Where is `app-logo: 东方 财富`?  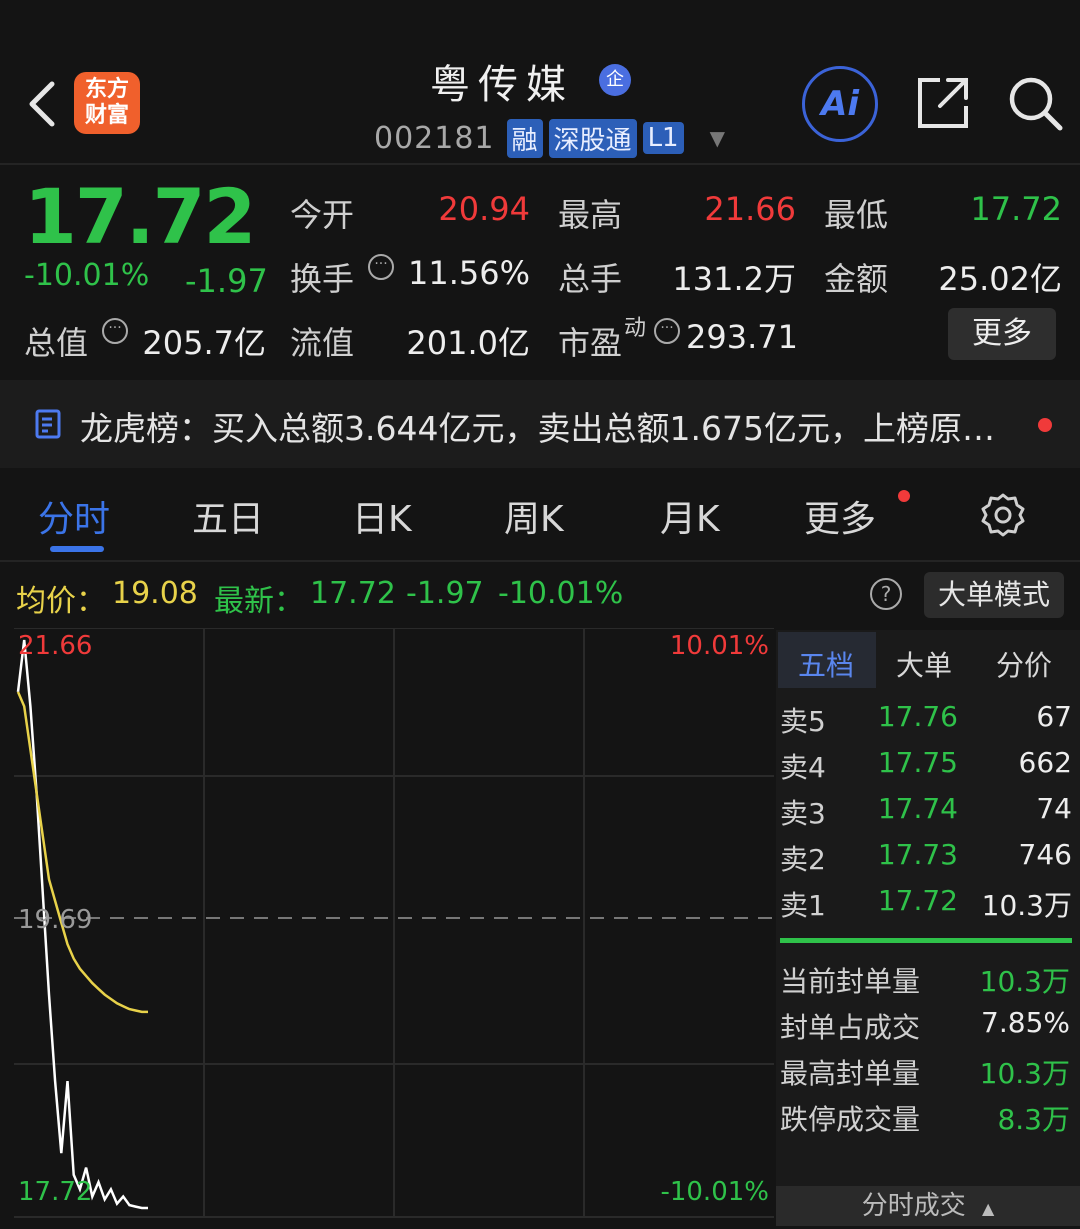
app-logo: 东方 财富 is located at coordinates (107, 103).